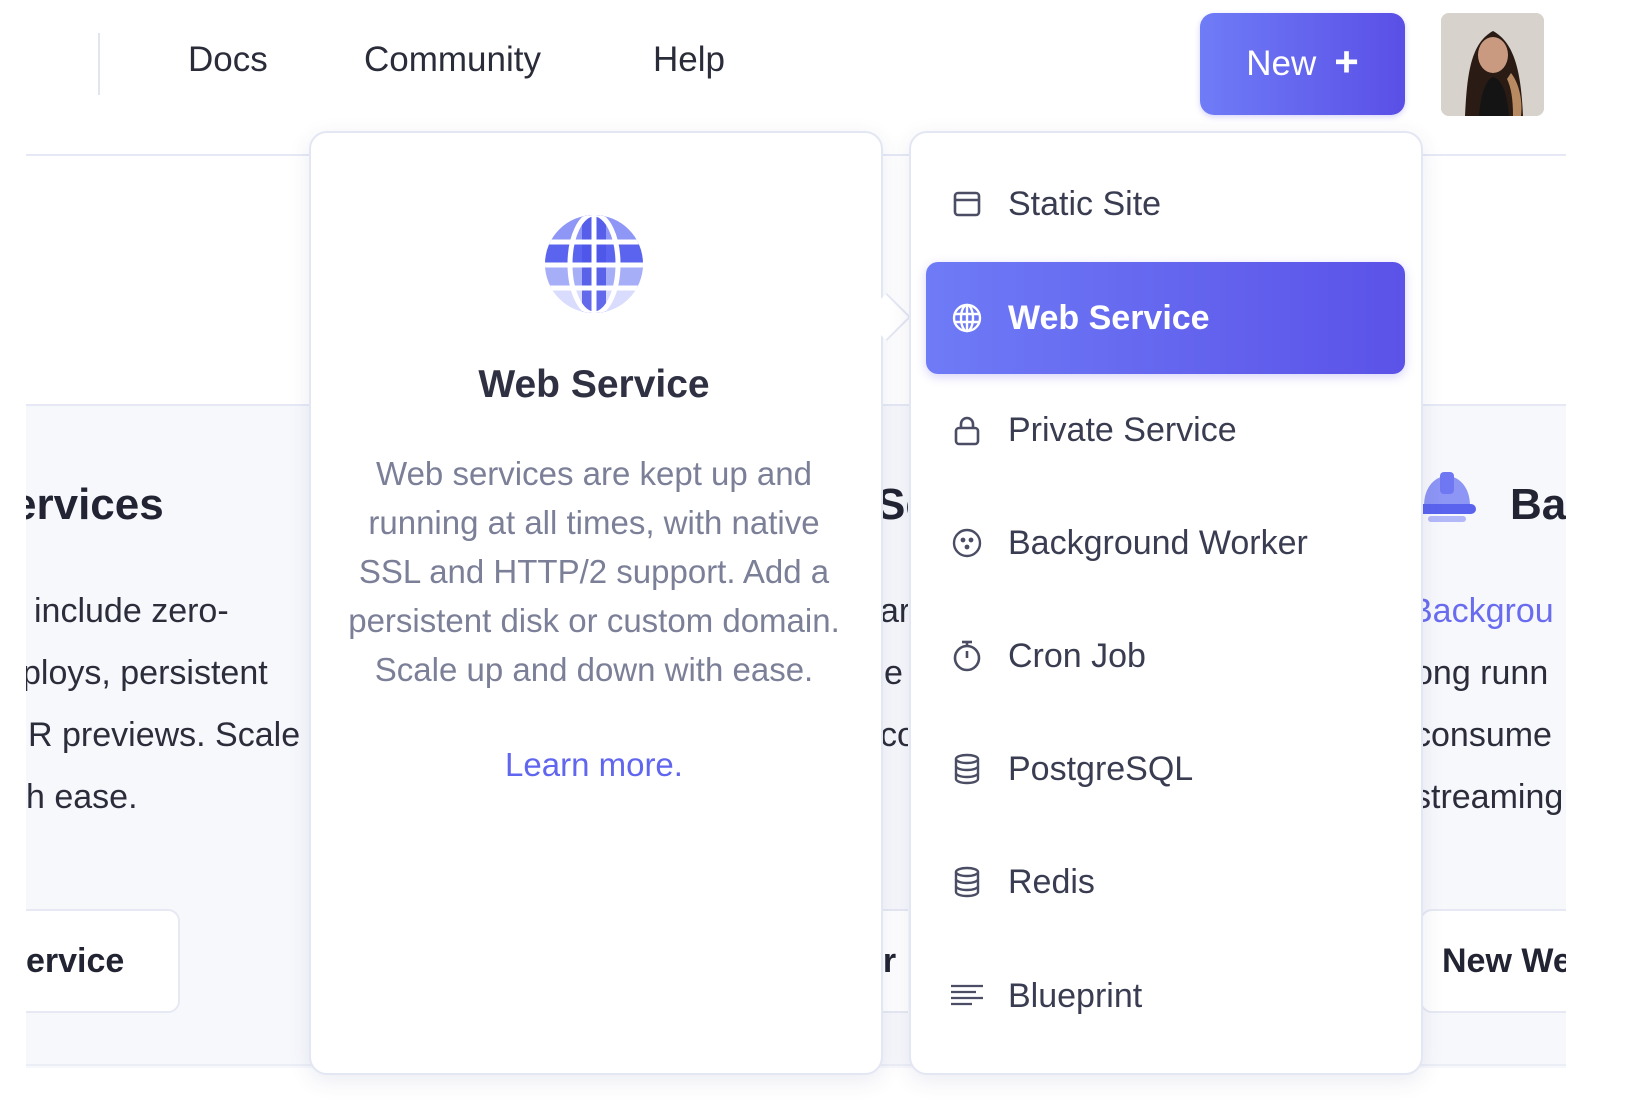 Image resolution: width=1630 pixels, height=1108 pixels. What do you see at coordinates (594, 765) in the screenshot?
I see `learn-more-link: Learn more.` at bounding box center [594, 765].